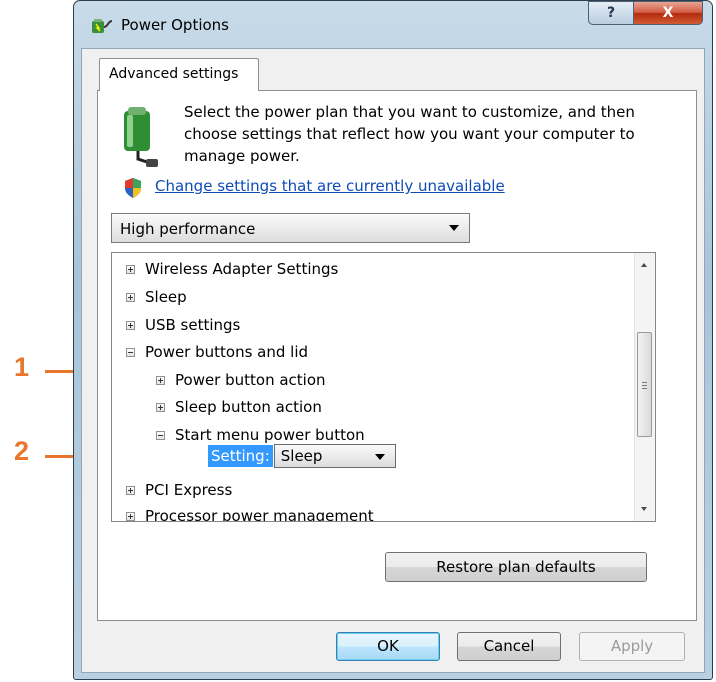  I want to click on tree-item-pci-express: PCI Express, so click(179, 490).